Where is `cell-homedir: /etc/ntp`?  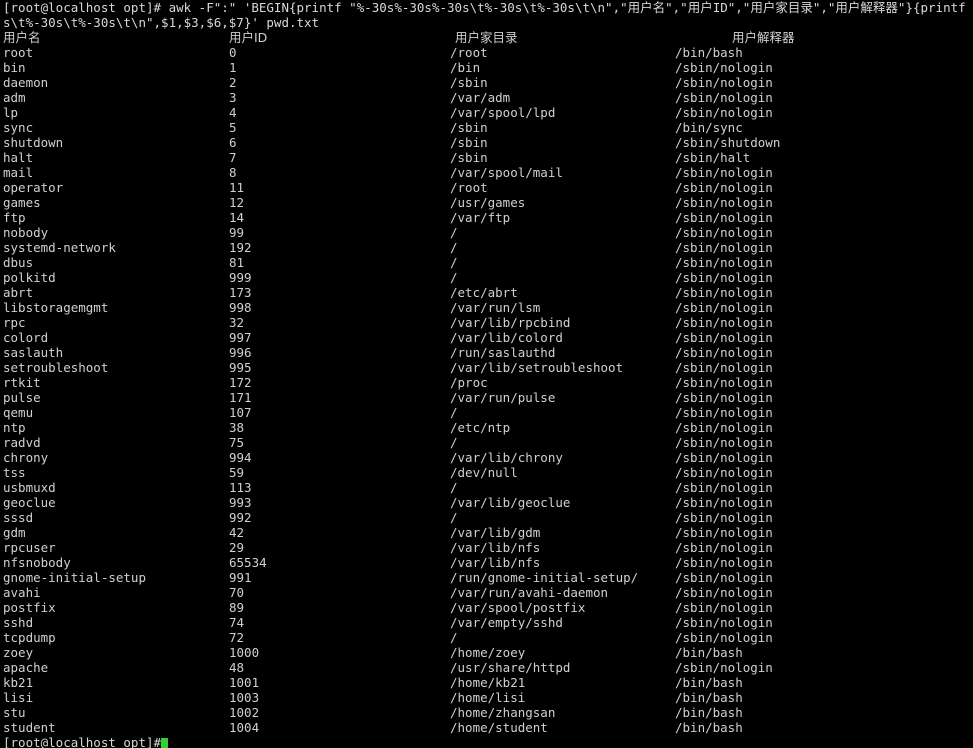
cell-homedir: /etc/ntp is located at coordinates (480, 427).